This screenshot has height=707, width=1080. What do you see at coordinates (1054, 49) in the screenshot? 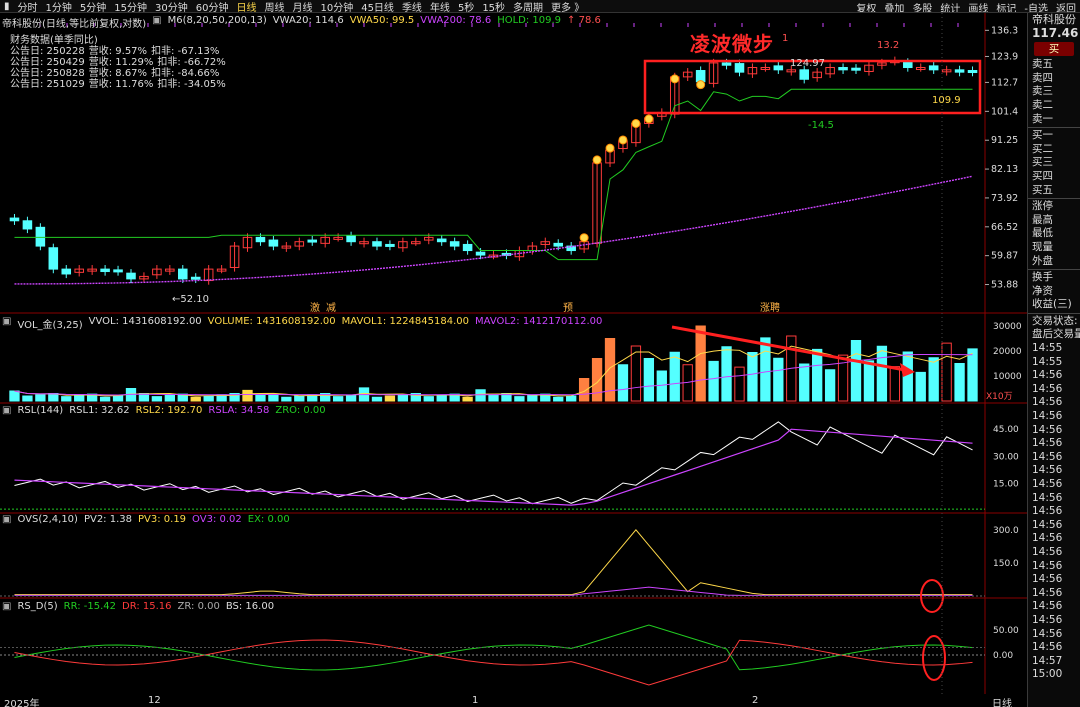
I see `buy-button: 买` at bounding box center [1054, 49].